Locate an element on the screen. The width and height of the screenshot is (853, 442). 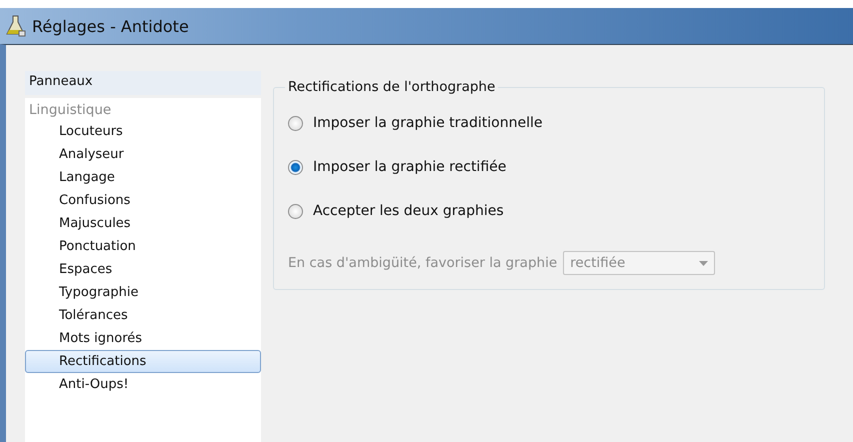
panel-item: Tolérances is located at coordinates (143, 315).